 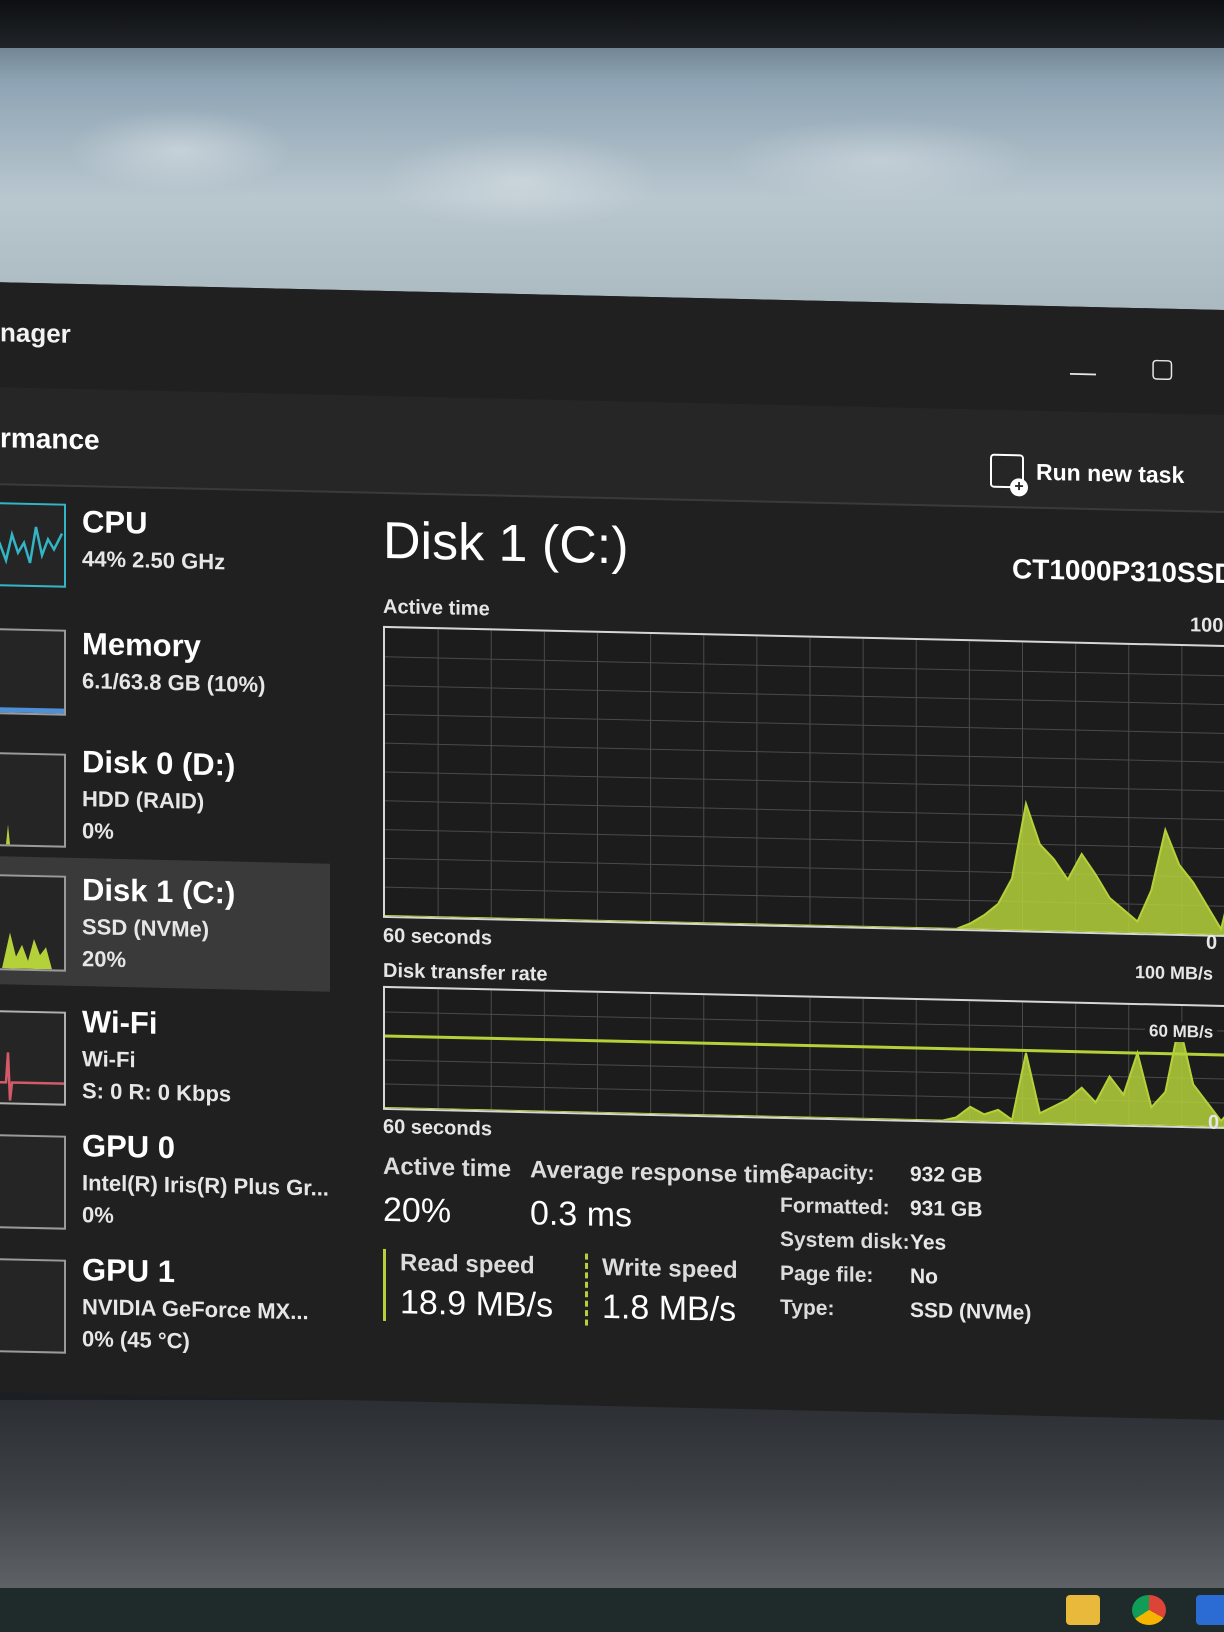 What do you see at coordinates (1212, 942) in the screenshot?
I see `active-time-min-label: 0` at bounding box center [1212, 942].